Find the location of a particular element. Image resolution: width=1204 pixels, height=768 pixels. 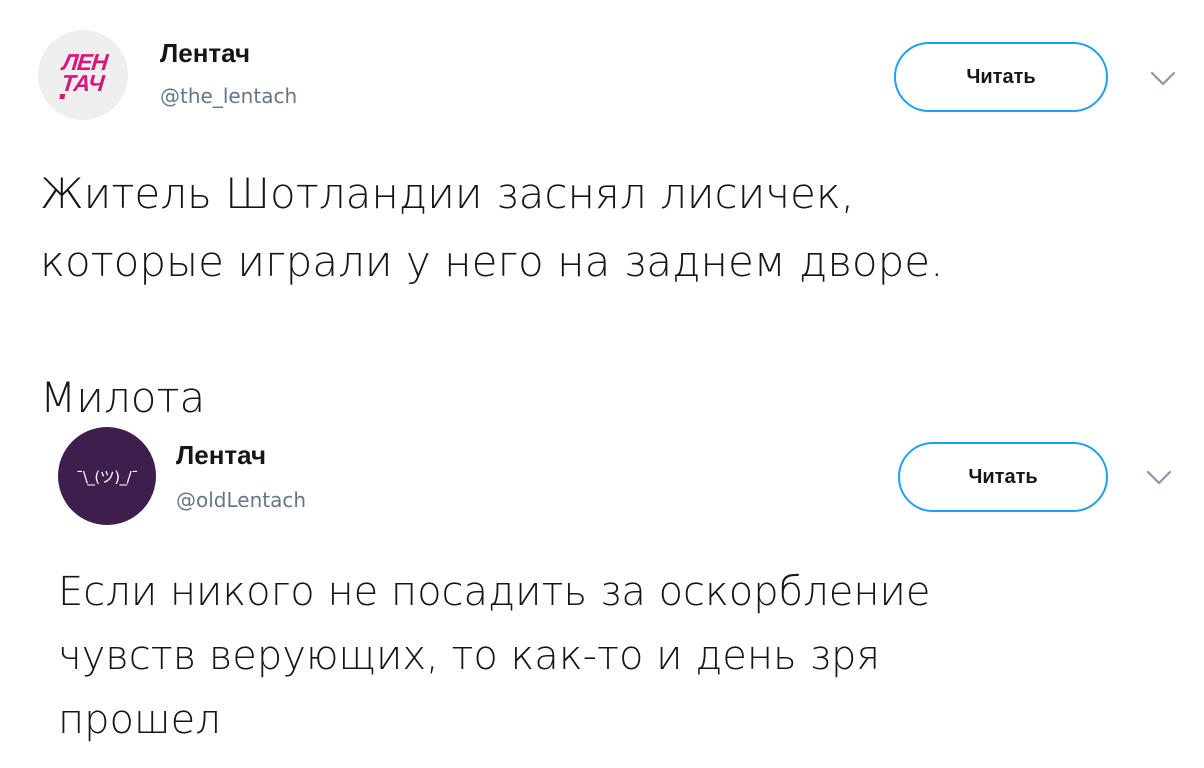

author-handle: @the_lentach is located at coordinates (228, 96).